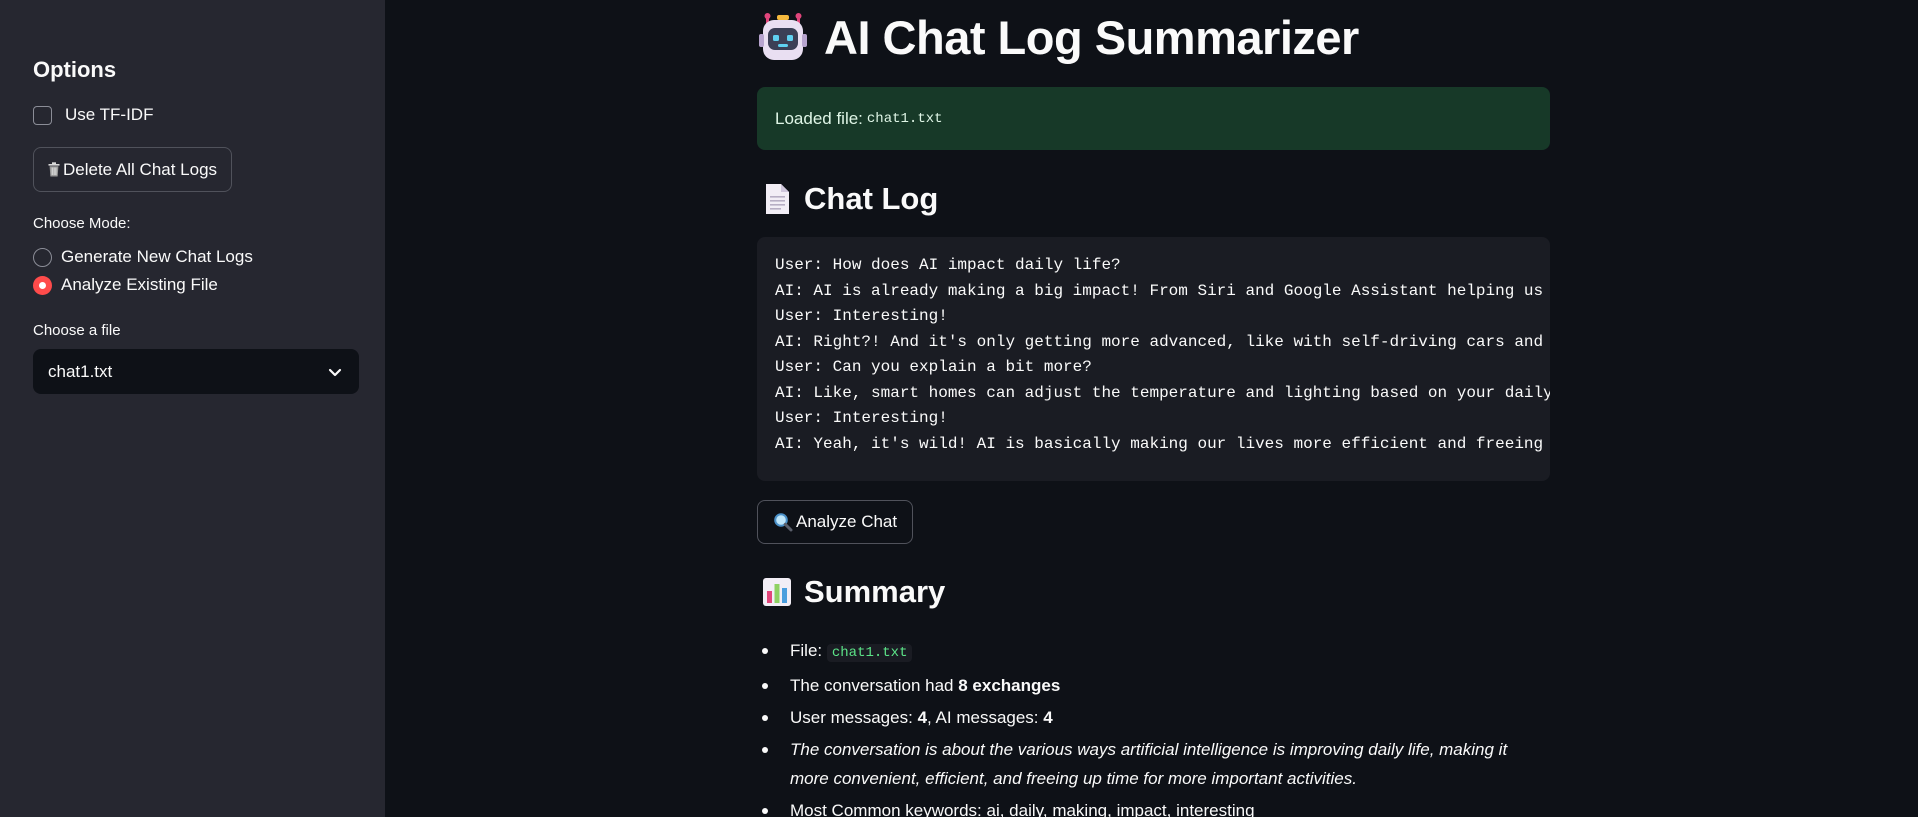 Image resolution: width=1918 pixels, height=817 pixels. Describe the element at coordinates (872, 685) in the screenshot. I see `exchanges-prefix: The conversation had` at that location.